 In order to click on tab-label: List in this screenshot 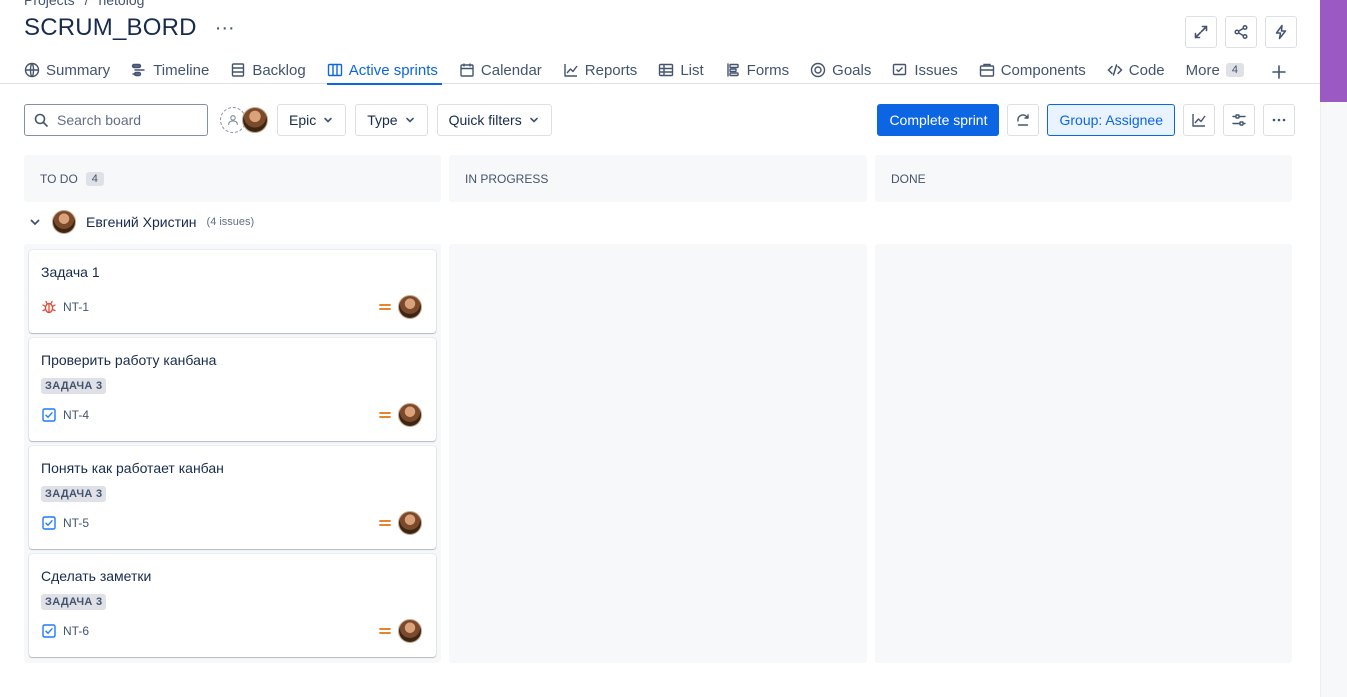, I will do `click(692, 70)`.